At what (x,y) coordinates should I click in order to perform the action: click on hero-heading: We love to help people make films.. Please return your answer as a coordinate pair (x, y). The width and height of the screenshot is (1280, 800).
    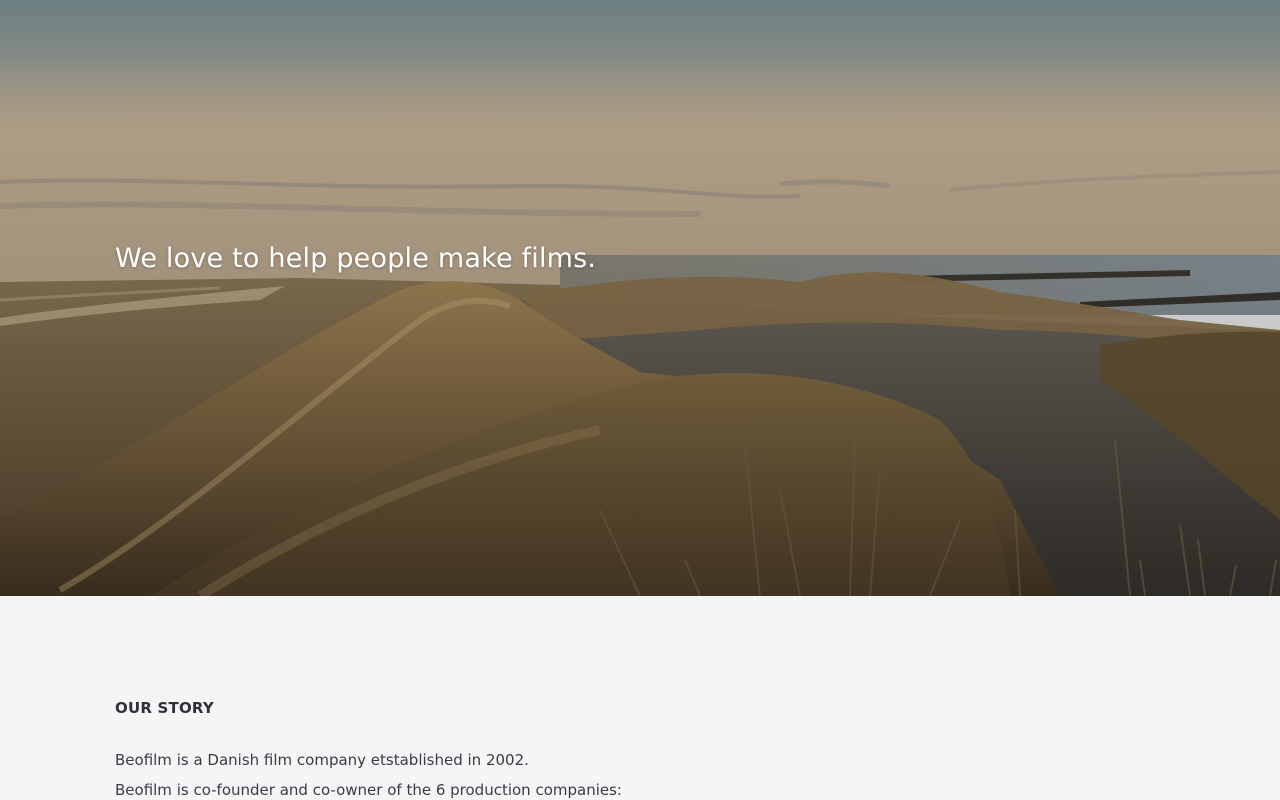
    Looking at the image, I should click on (356, 258).